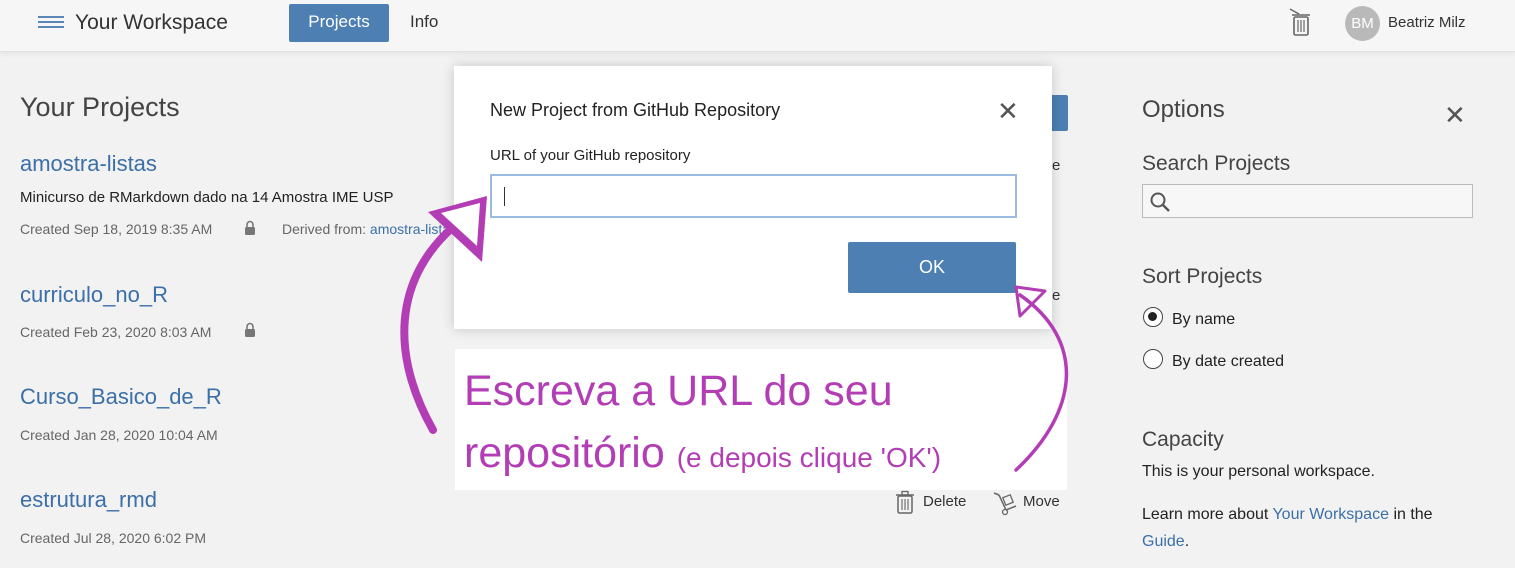 The width and height of the screenshot is (1515, 568). What do you see at coordinates (51, 23) in the screenshot?
I see `menu-icon` at bounding box center [51, 23].